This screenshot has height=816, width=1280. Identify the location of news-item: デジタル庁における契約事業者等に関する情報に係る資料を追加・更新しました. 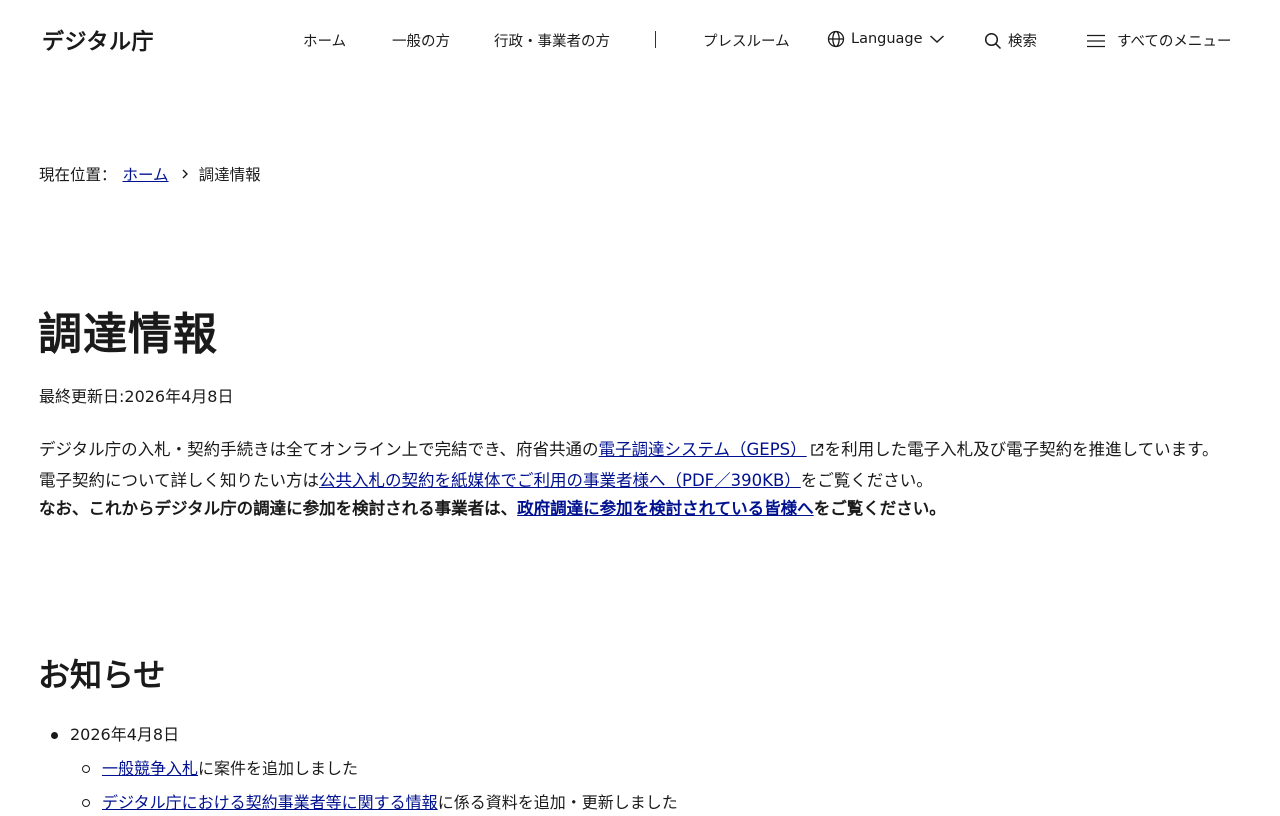
(380, 803).